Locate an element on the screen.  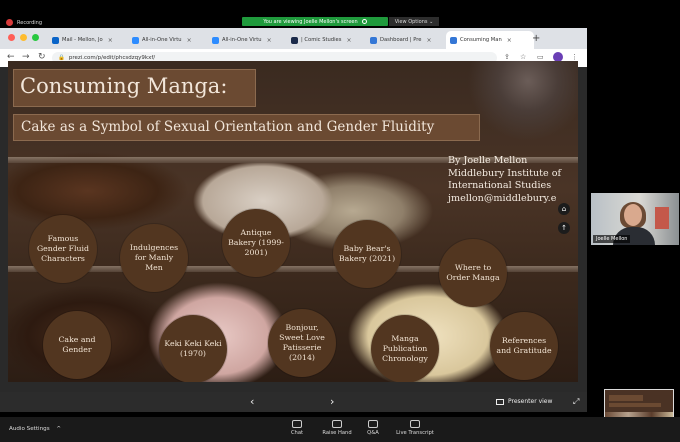
live-transcript-button: Live Transcript is located at coordinates (415, 428).